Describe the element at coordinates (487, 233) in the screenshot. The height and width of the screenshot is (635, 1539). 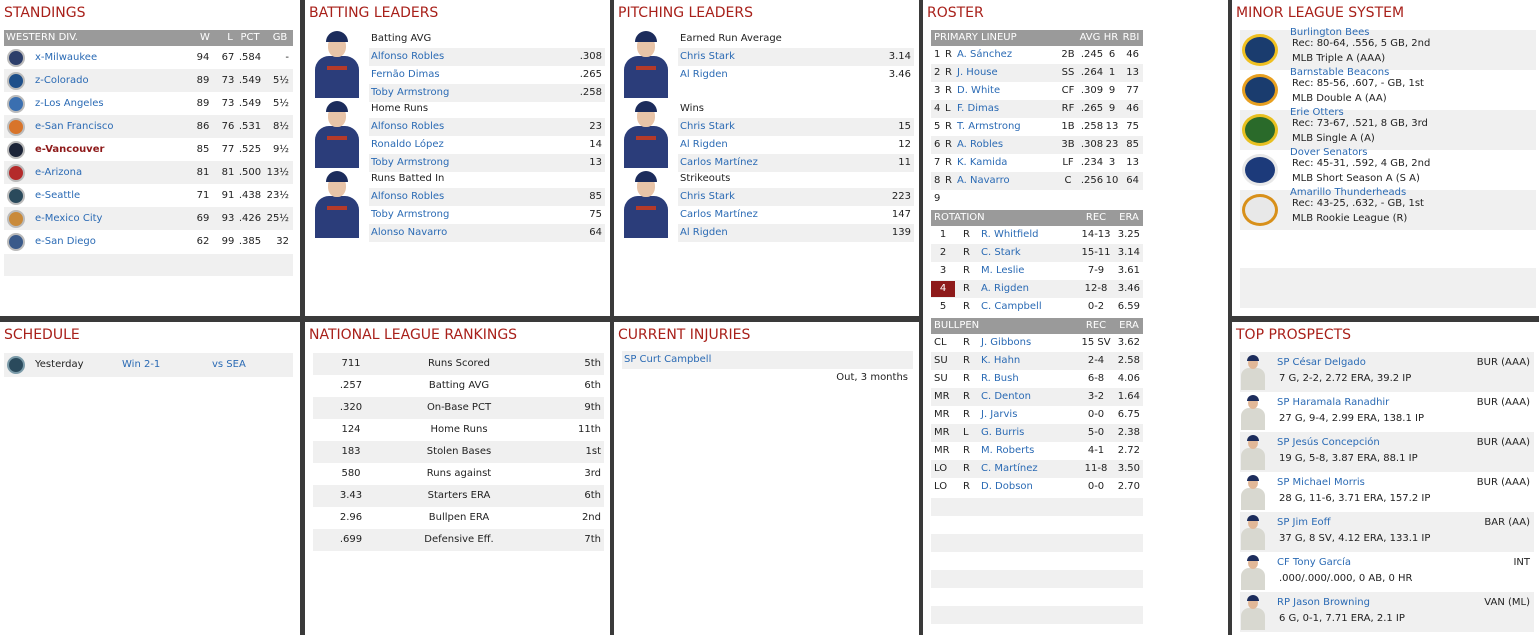
I see `batting-leader-row: Alonso Navarro 64` at that location.